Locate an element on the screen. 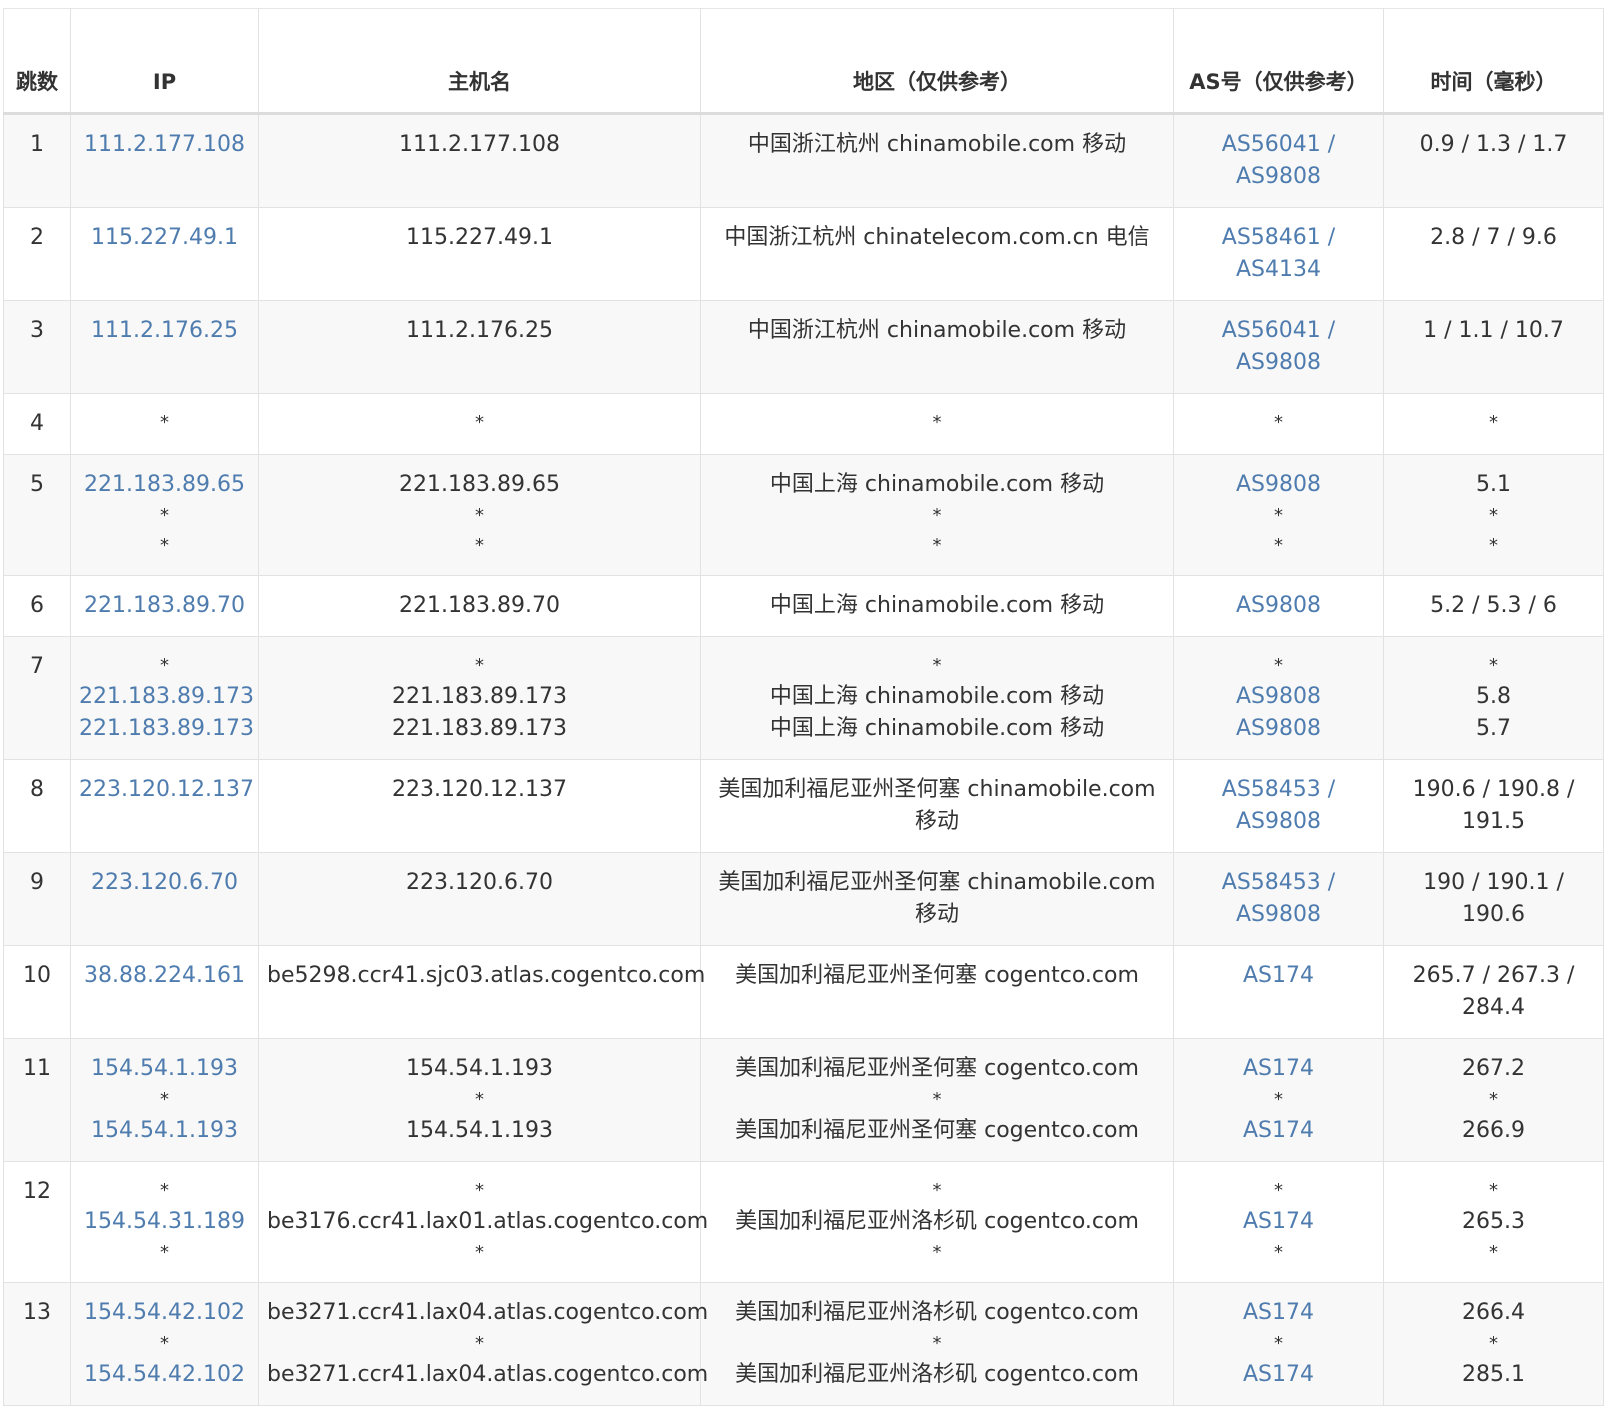 The image size is (1606, 1406). host-value: 111.2.176.25 is located at coordinates (479, 330).